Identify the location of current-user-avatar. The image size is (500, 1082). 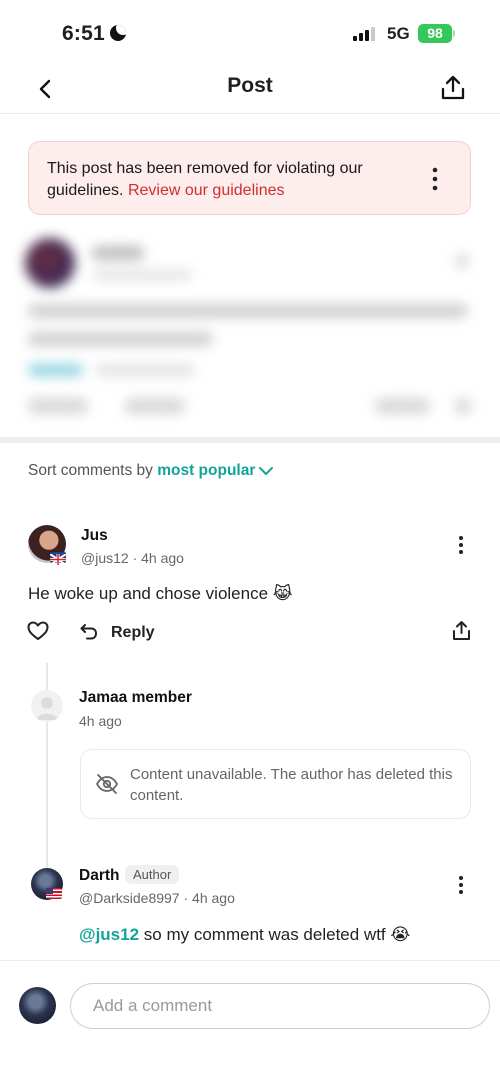
(37, 1005).